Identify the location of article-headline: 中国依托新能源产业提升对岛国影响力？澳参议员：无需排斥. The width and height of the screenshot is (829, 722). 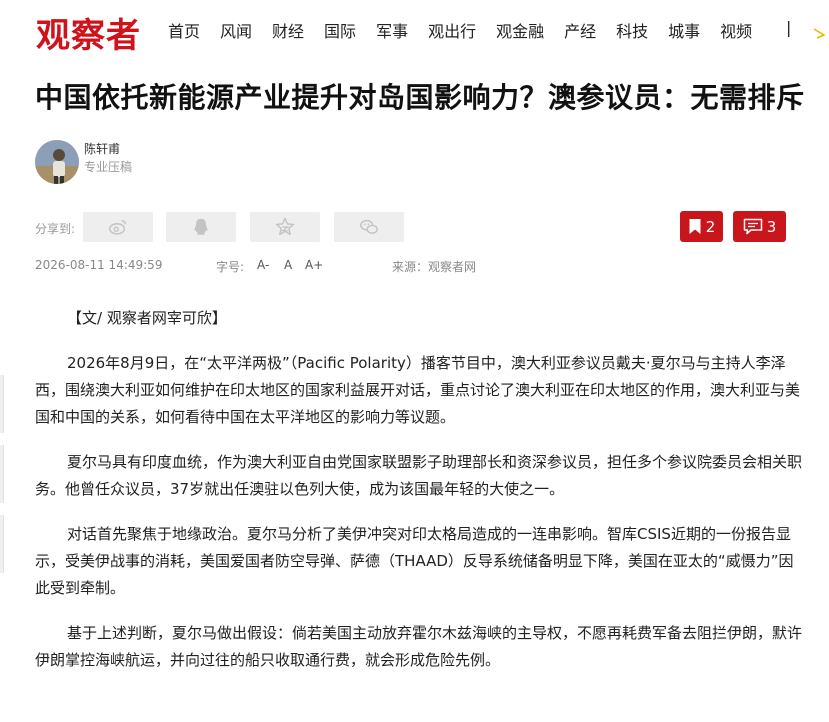
(420, 97).